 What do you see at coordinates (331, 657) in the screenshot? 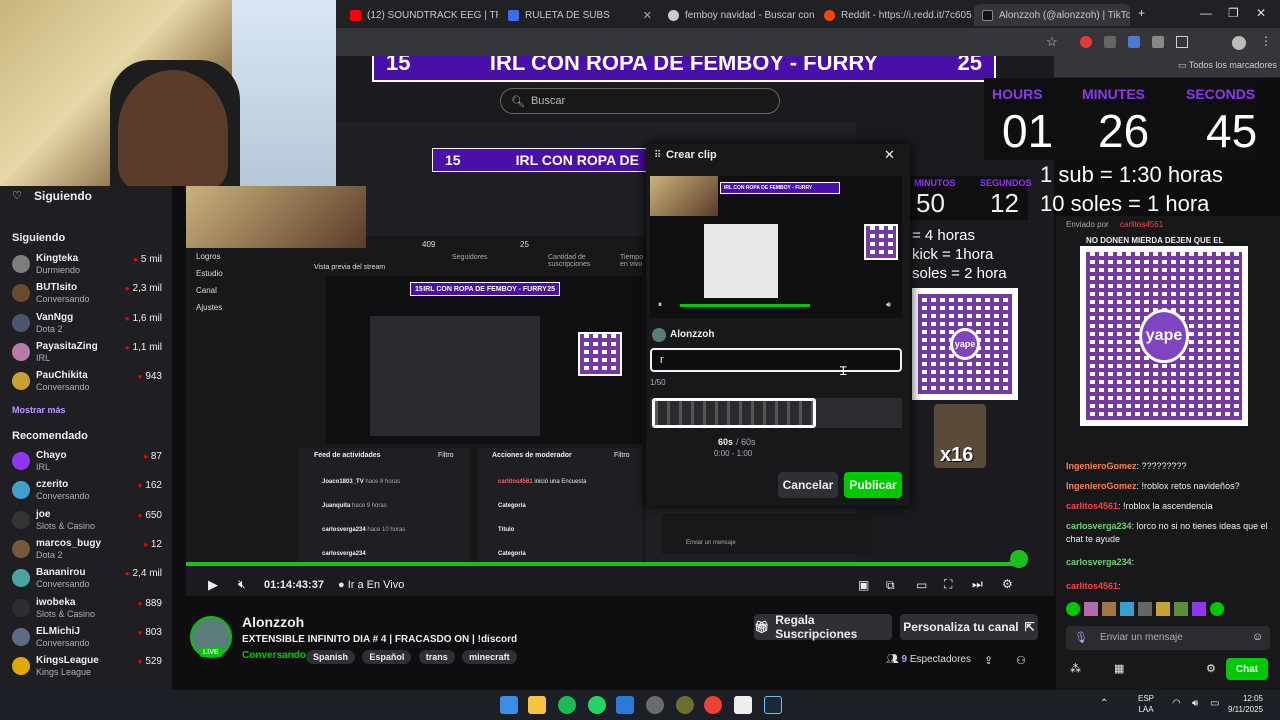
I see `tag: Spanish` at bounding box center [331, 657].